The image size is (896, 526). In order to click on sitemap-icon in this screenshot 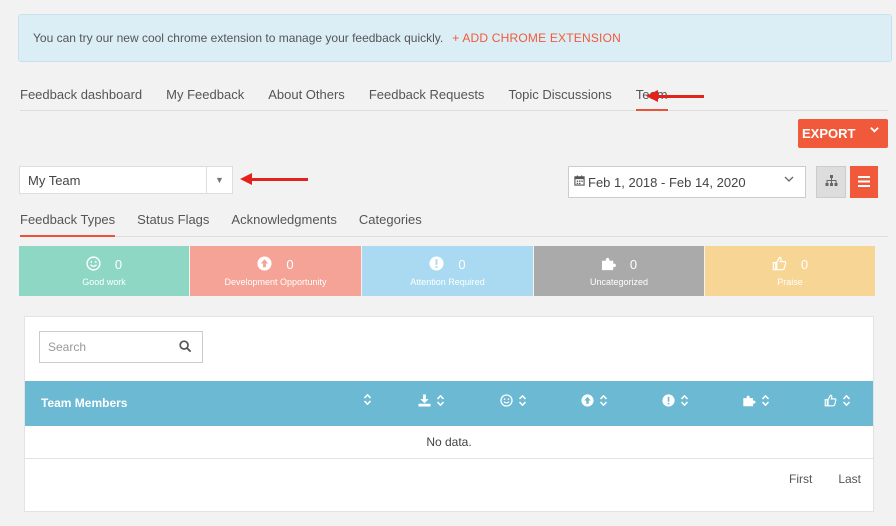, I will do `click(831, 182)`.